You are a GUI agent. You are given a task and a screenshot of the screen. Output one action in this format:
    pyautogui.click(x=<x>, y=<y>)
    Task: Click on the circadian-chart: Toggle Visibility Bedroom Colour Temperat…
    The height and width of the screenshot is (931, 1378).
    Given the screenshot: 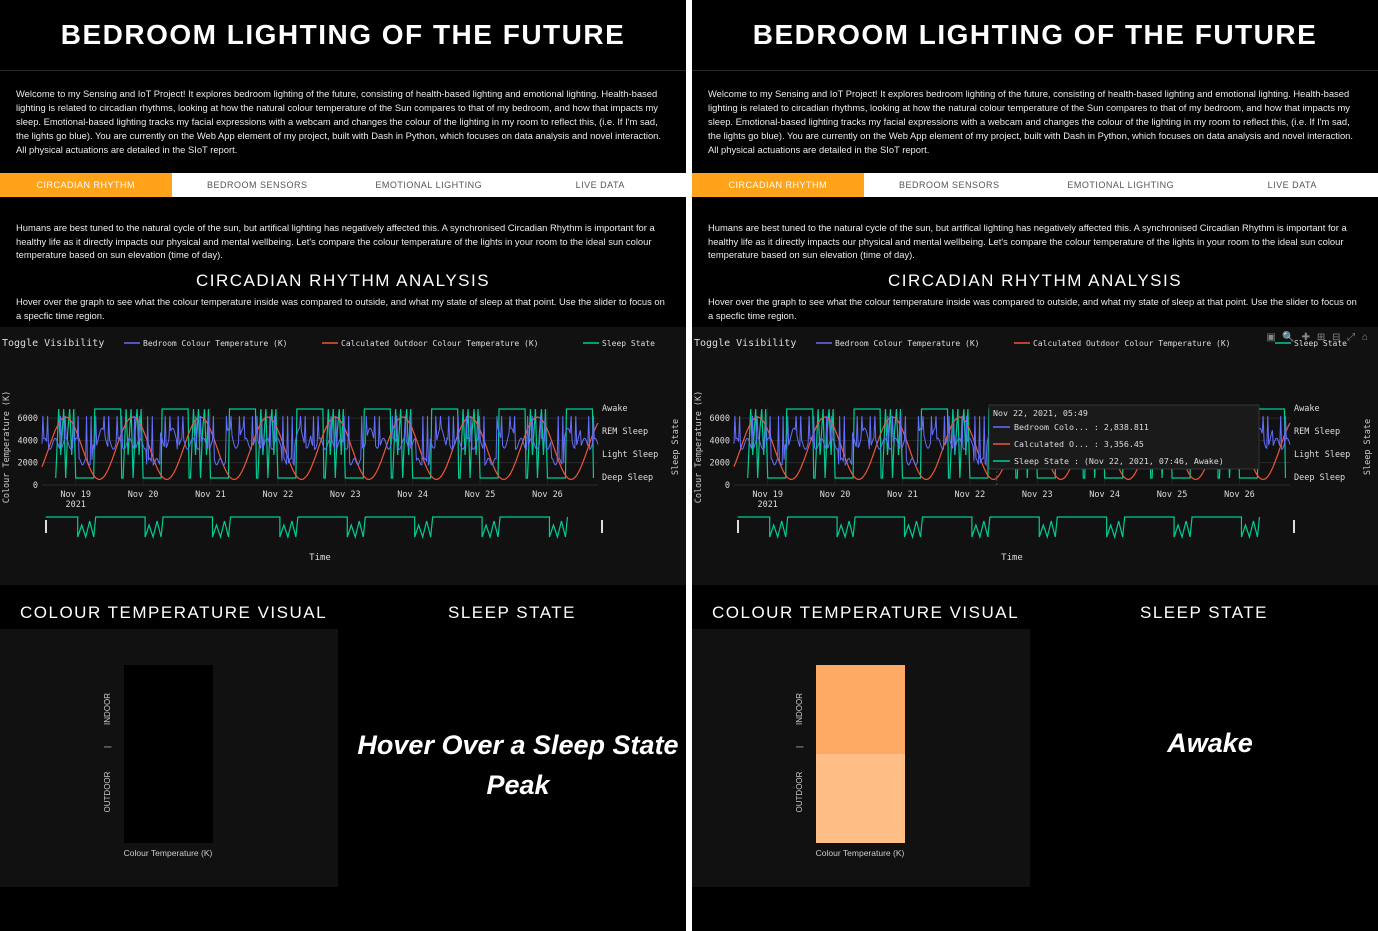 What is the action you would take?
    pyautogui.click(x=343, y=456)
    